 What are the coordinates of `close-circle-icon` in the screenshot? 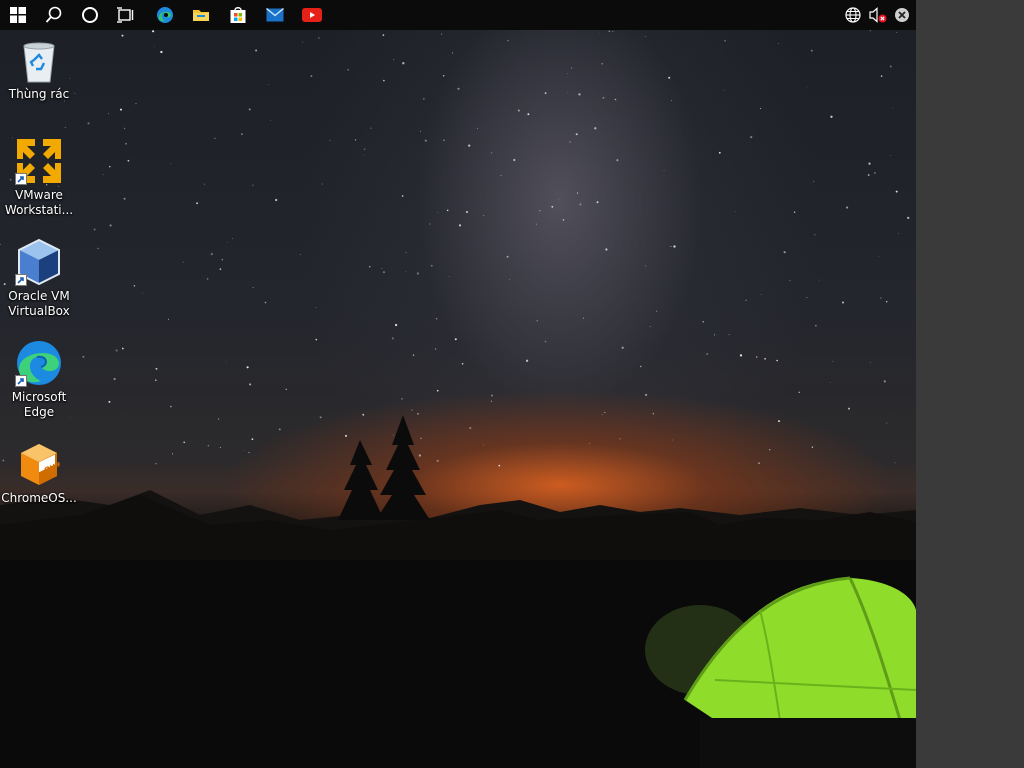 It's located at (902, 15).